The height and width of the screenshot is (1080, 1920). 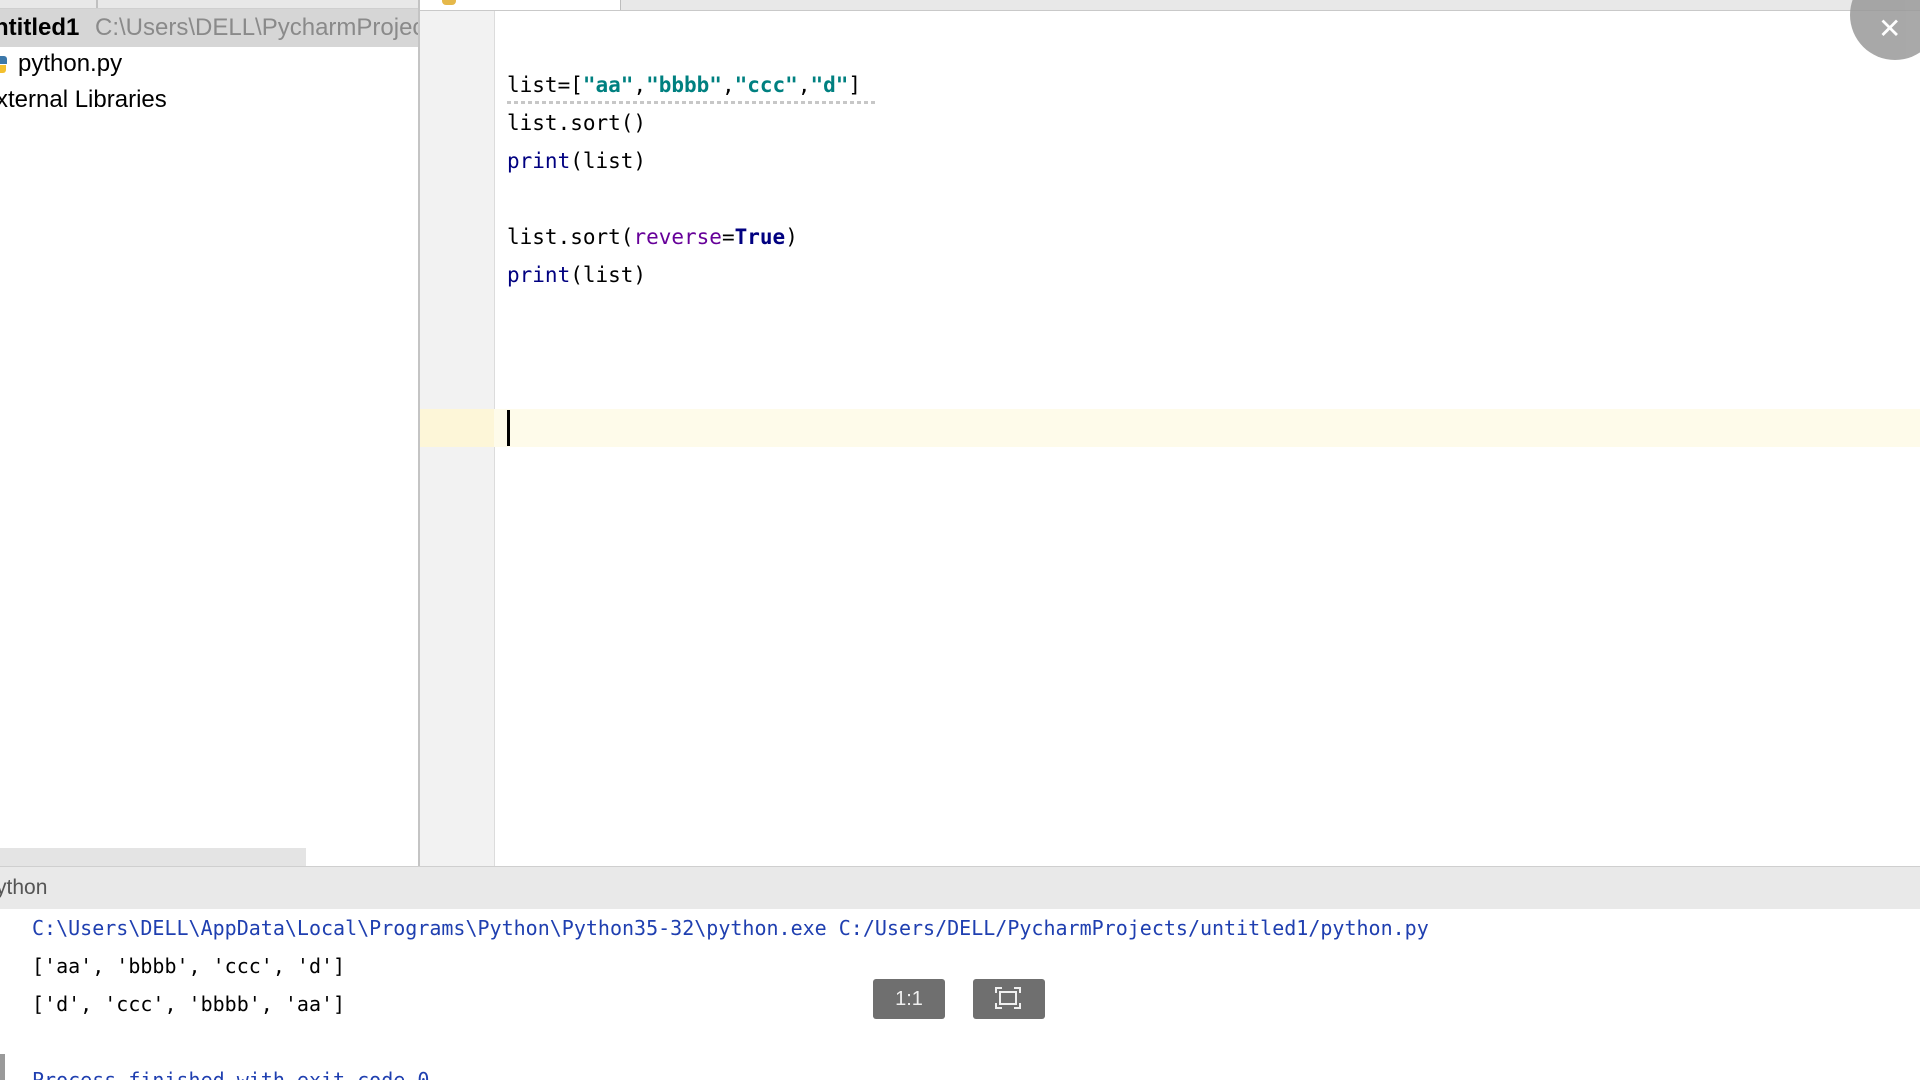 I want to click on code-line-5: list.sort(reverse=True), so click(x=652, y=237).